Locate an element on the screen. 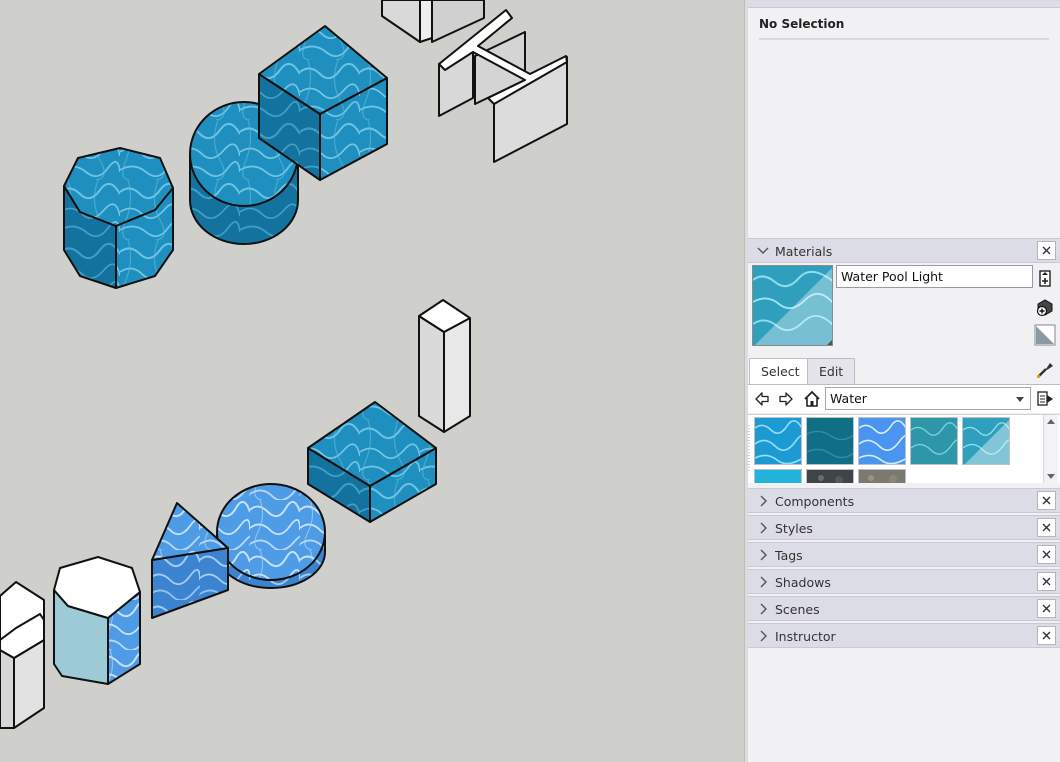 Image resolution: width=1060 pixels, height=762 pixels. scroll-up-icon is located at coordinates (1051, 421).